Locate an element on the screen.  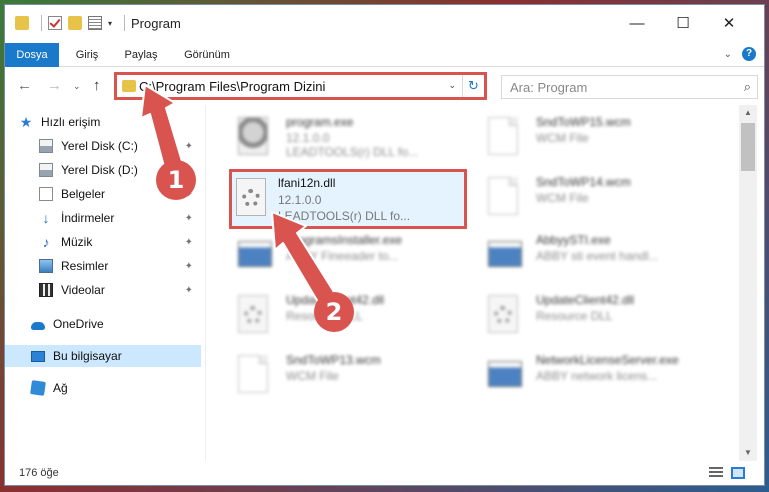
scroll-down-icon: ▼ is located at coordinates (748, 453).